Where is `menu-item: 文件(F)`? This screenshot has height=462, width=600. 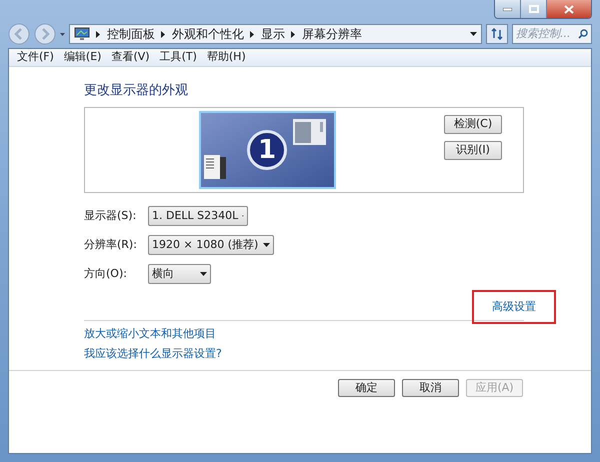
menu-item: 文件(F) is located at coordinates (35, 57).